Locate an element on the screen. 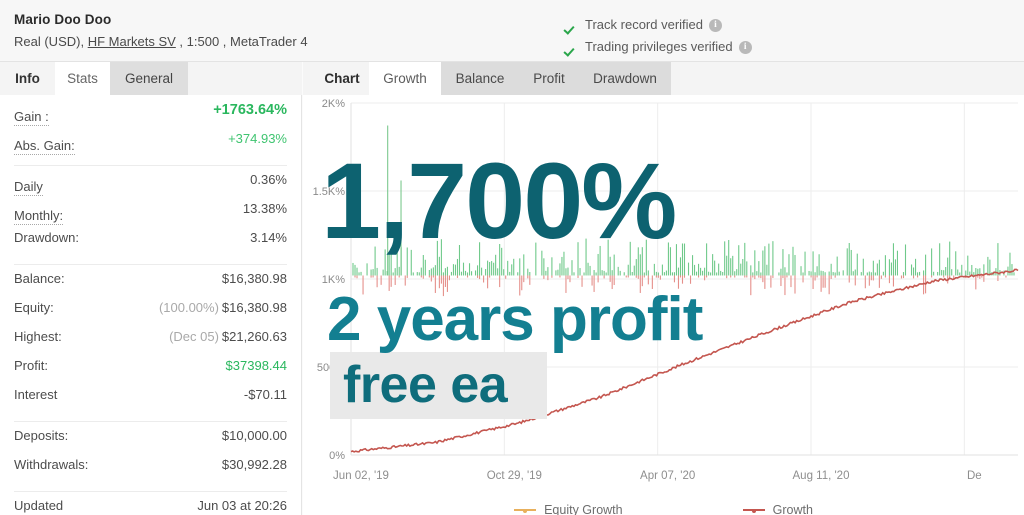 The width and height of the screenshot is (1024, 515). stat-value: (100.00%) $16,380.98 is located at coordinates (223, 307).